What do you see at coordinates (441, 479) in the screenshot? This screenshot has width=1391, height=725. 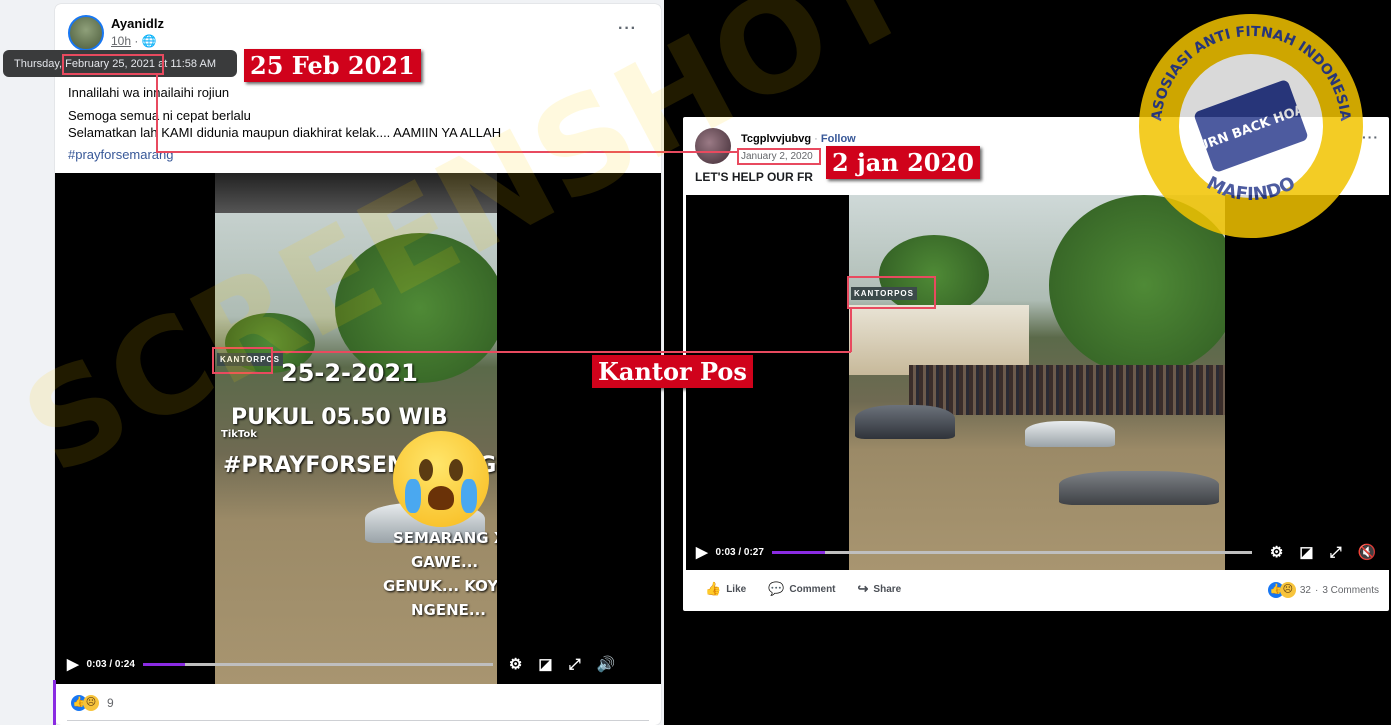 I see `crying-face-icon` at bounding box center [441, 479].